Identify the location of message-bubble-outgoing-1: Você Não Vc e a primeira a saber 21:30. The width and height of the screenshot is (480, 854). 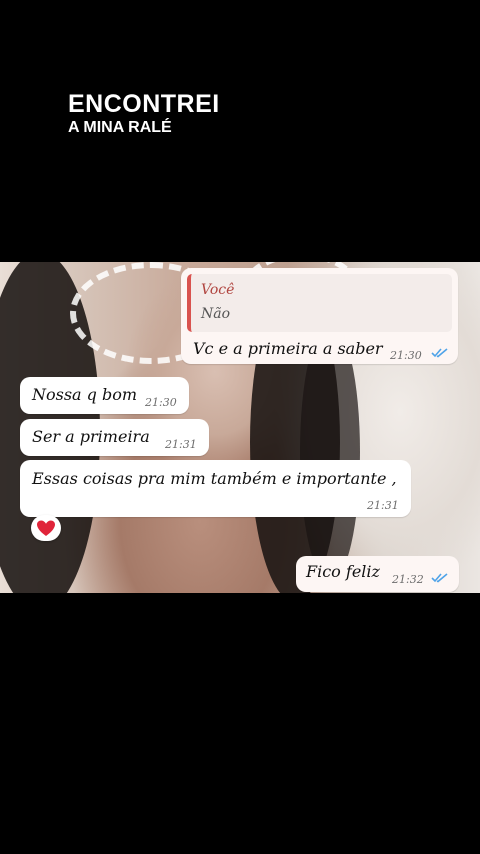
(319, 316).